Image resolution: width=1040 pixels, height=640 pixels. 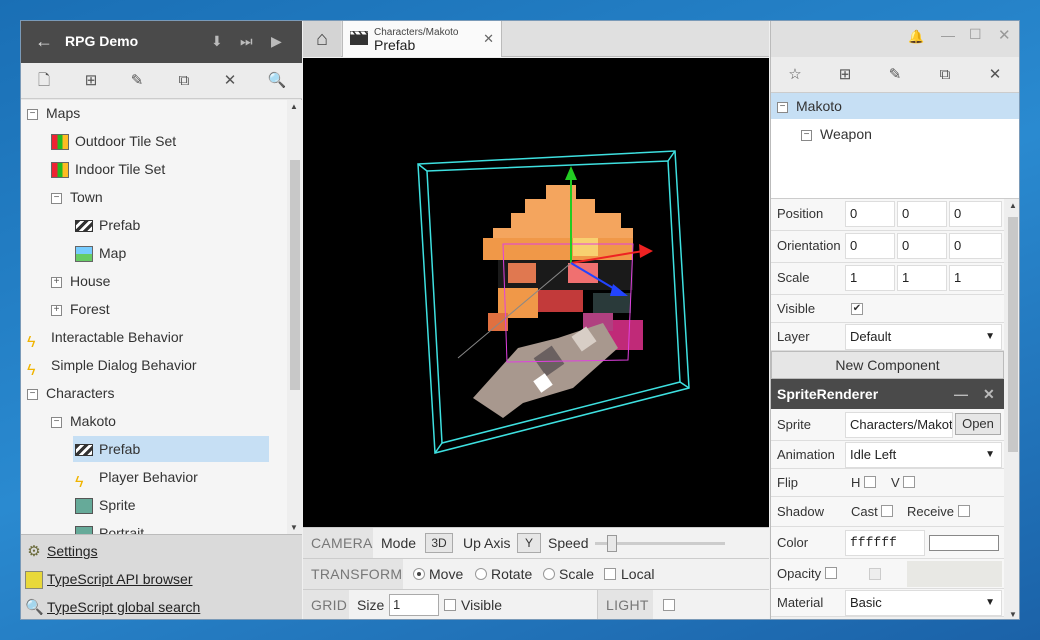 What do you see at coordinates (923, 337) in the screenshot?
I see `layer-select: Default ▼` at bounding box center [923, 337].